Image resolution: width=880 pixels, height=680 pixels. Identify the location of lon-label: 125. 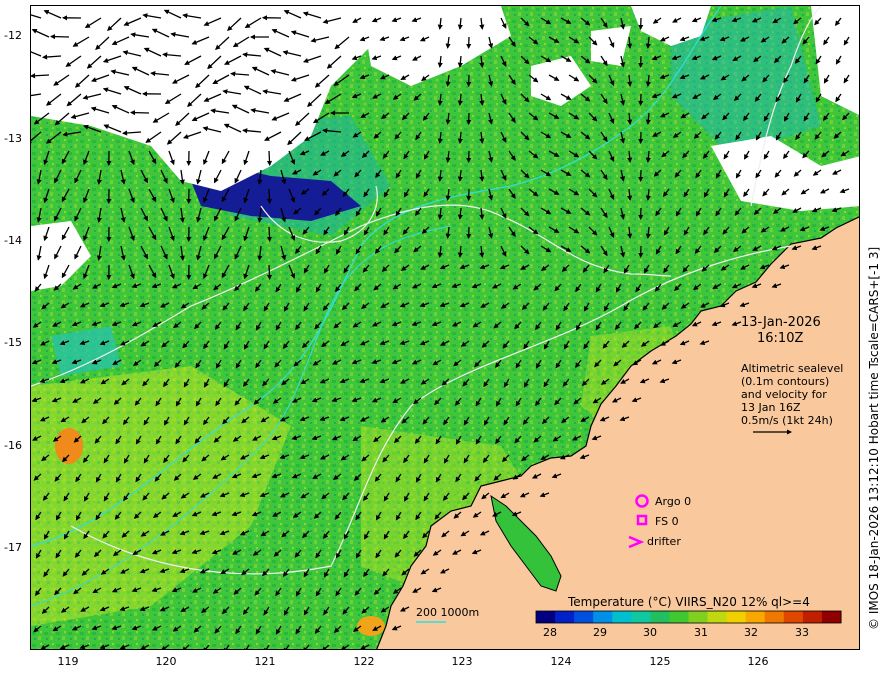
(660, 661).